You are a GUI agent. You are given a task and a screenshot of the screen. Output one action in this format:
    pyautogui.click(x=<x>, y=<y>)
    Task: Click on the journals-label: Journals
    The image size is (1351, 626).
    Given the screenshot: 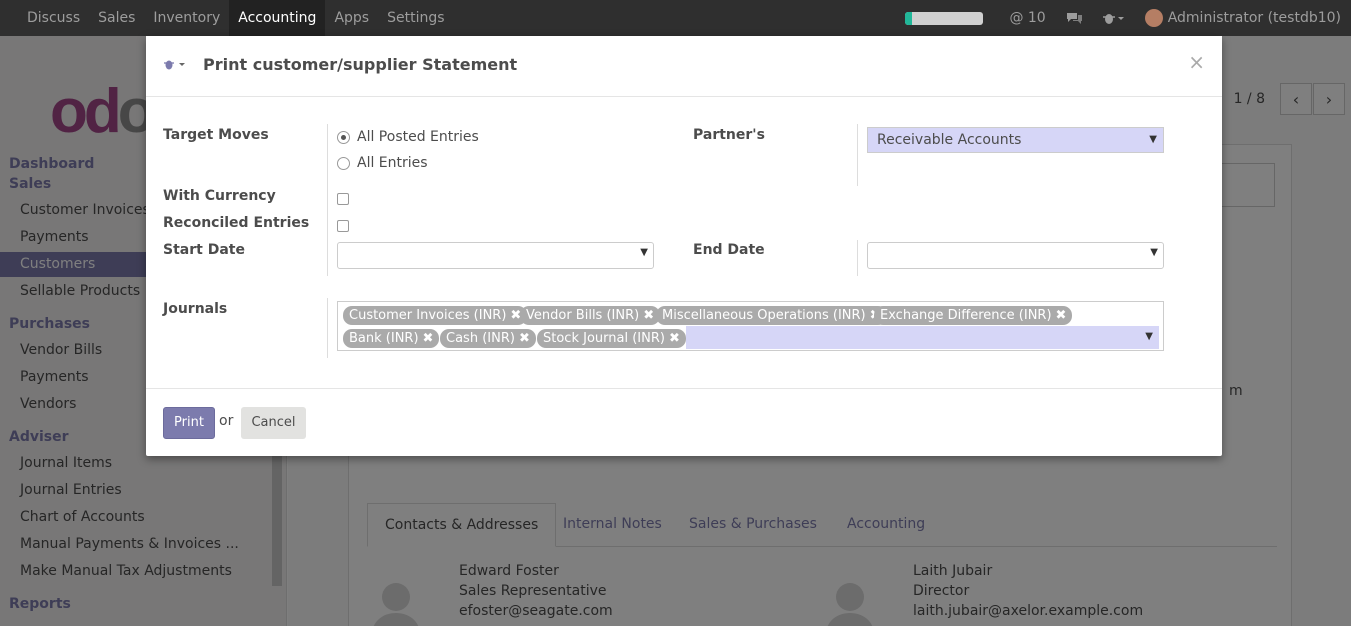 What is the action you would take?
    pyautogui.click(x=195, y=309)
    